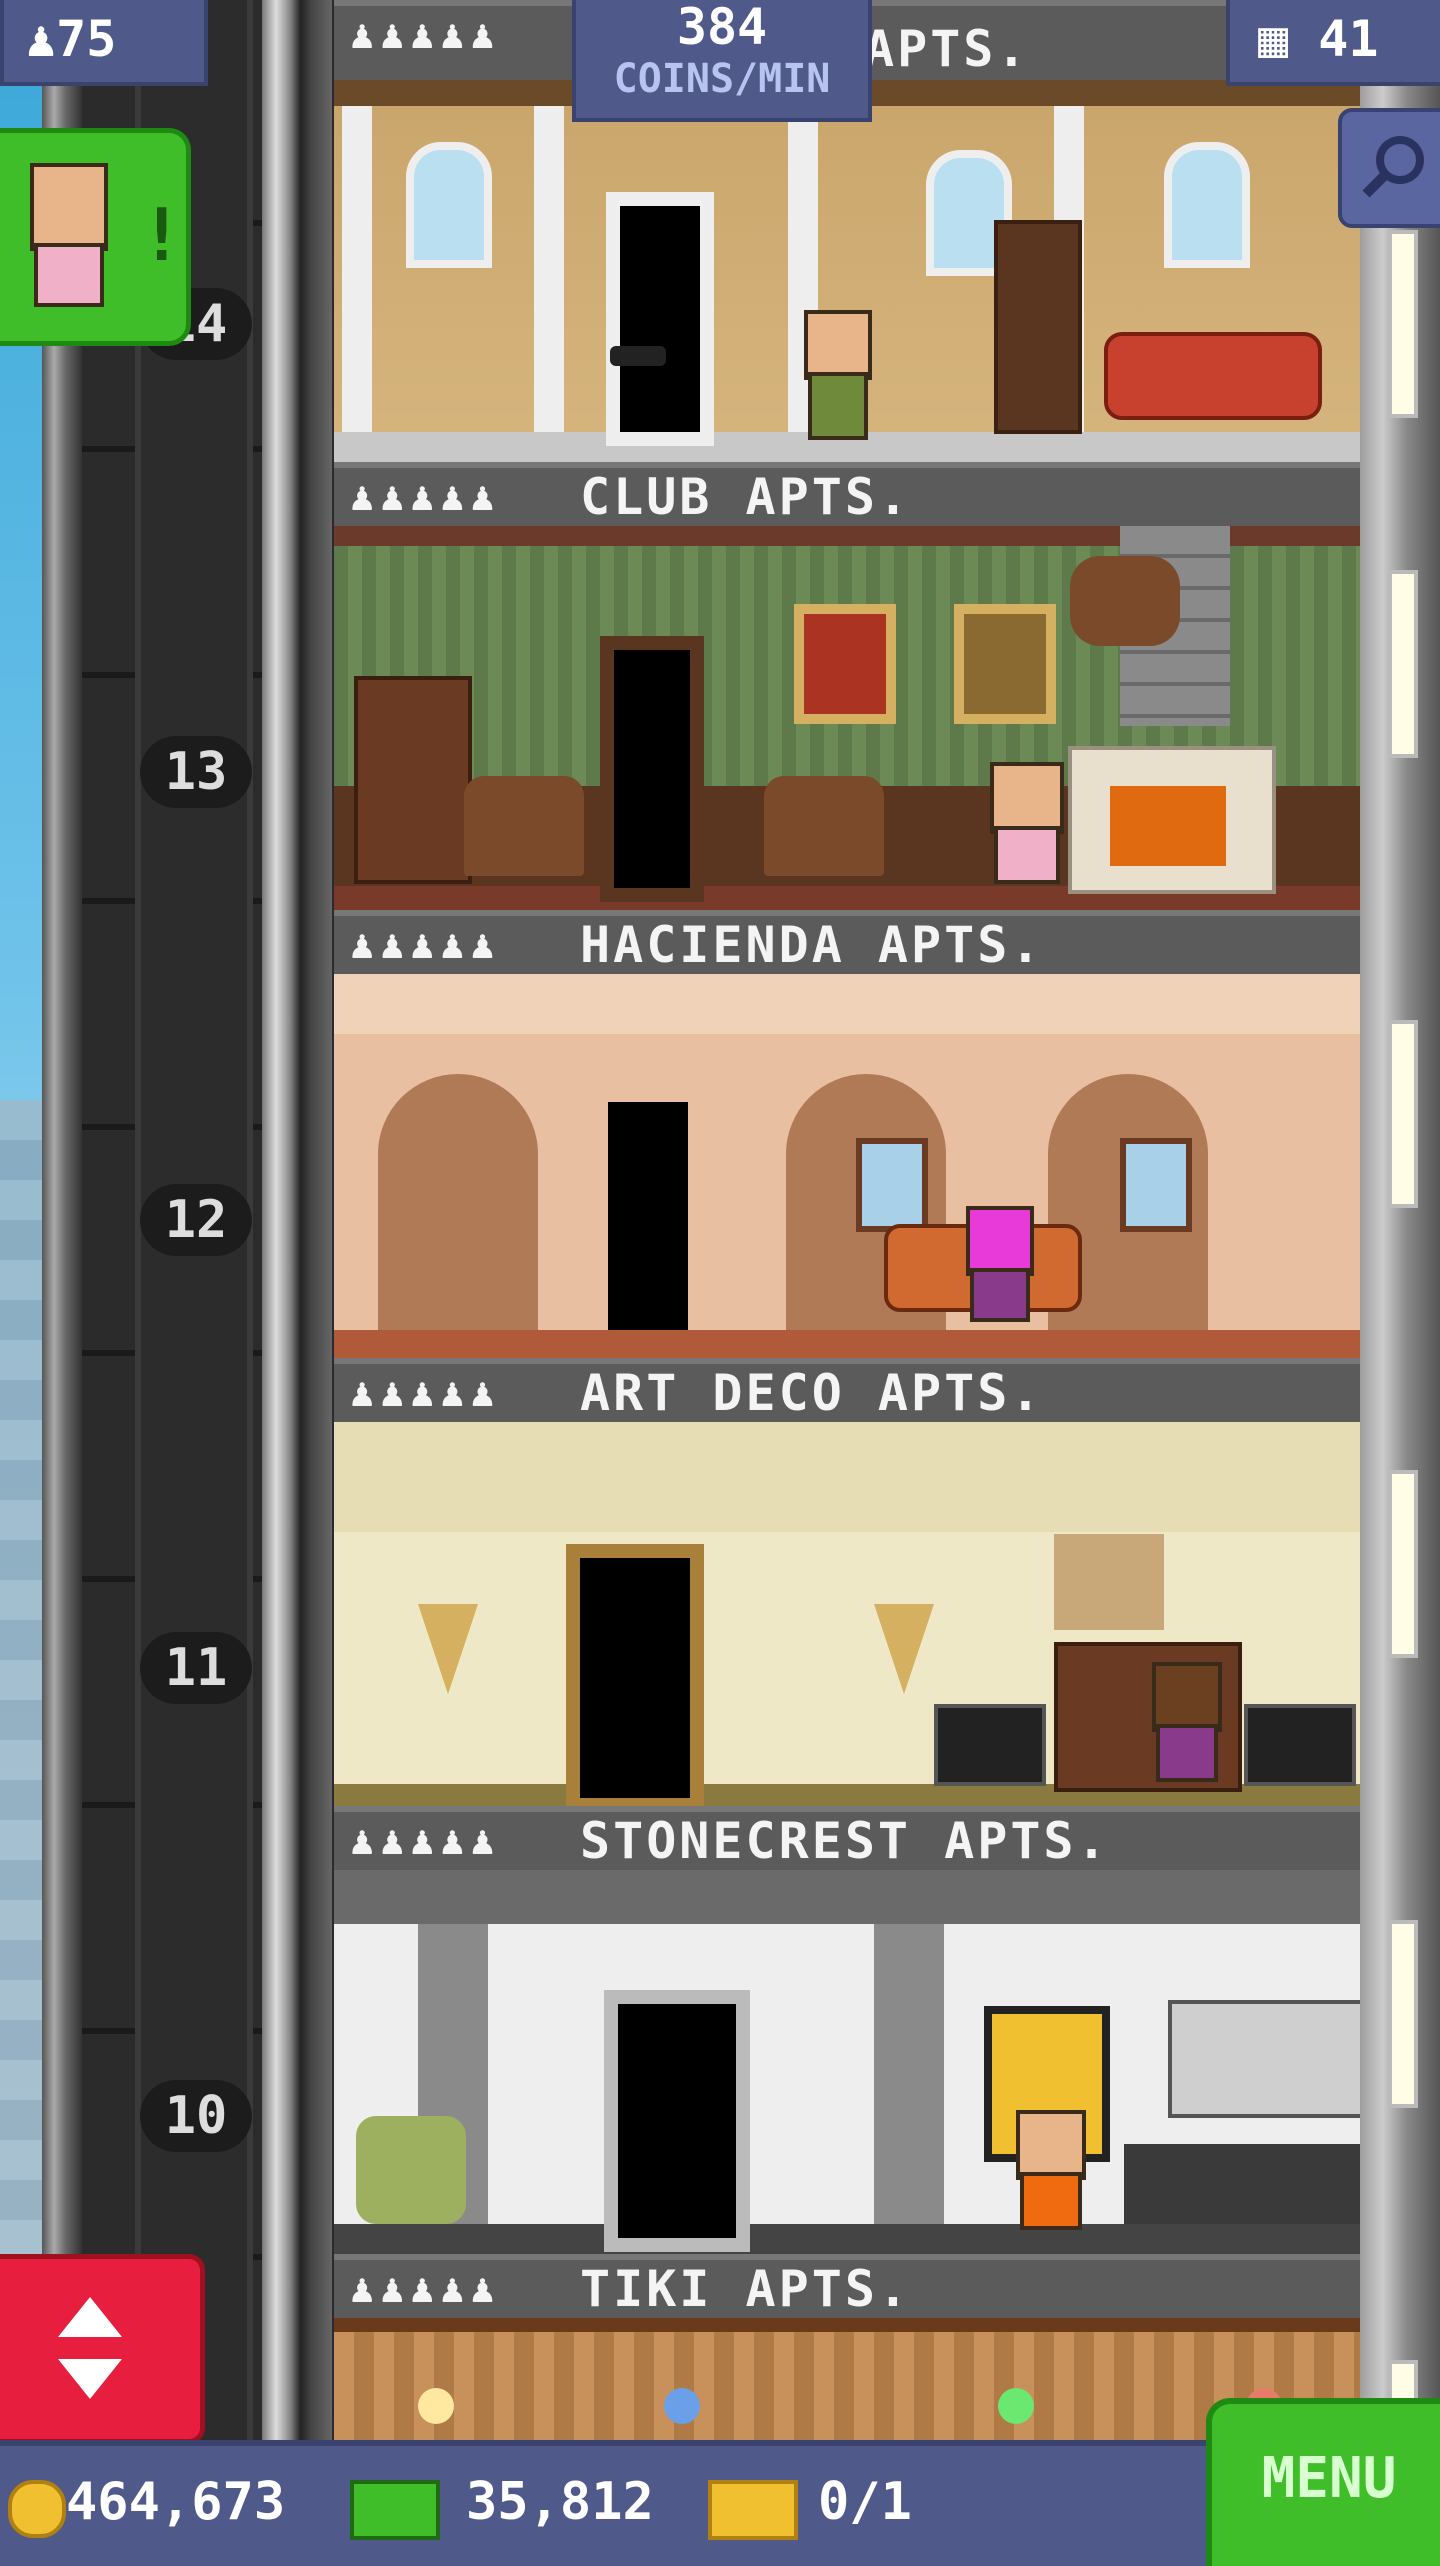 The height and width of the screenshot is (2566, 1440). What do you see at coordinates (865, 2502) in the screenshot?
I see `tickets-value: 0/1` at bounding box center [865, 2502].